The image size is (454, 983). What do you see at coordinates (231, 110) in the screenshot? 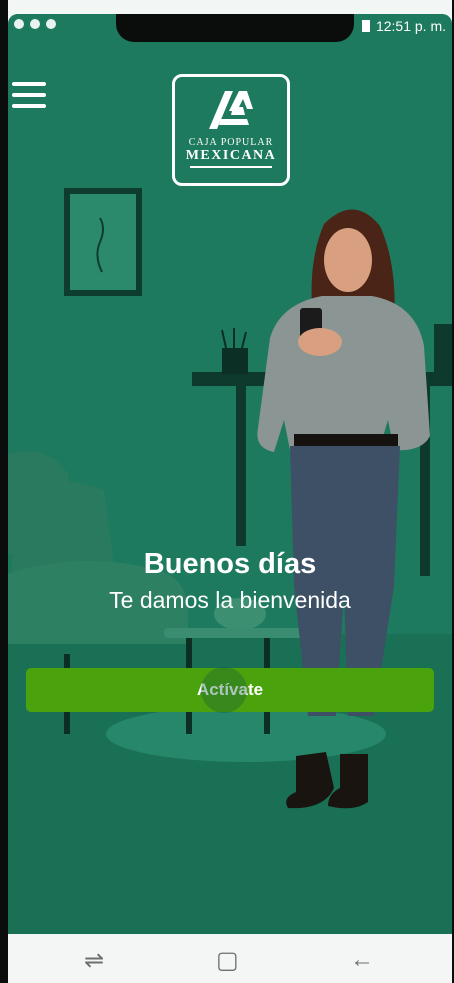
I see `logo-mark-icon` at bounding box center [231, 110].